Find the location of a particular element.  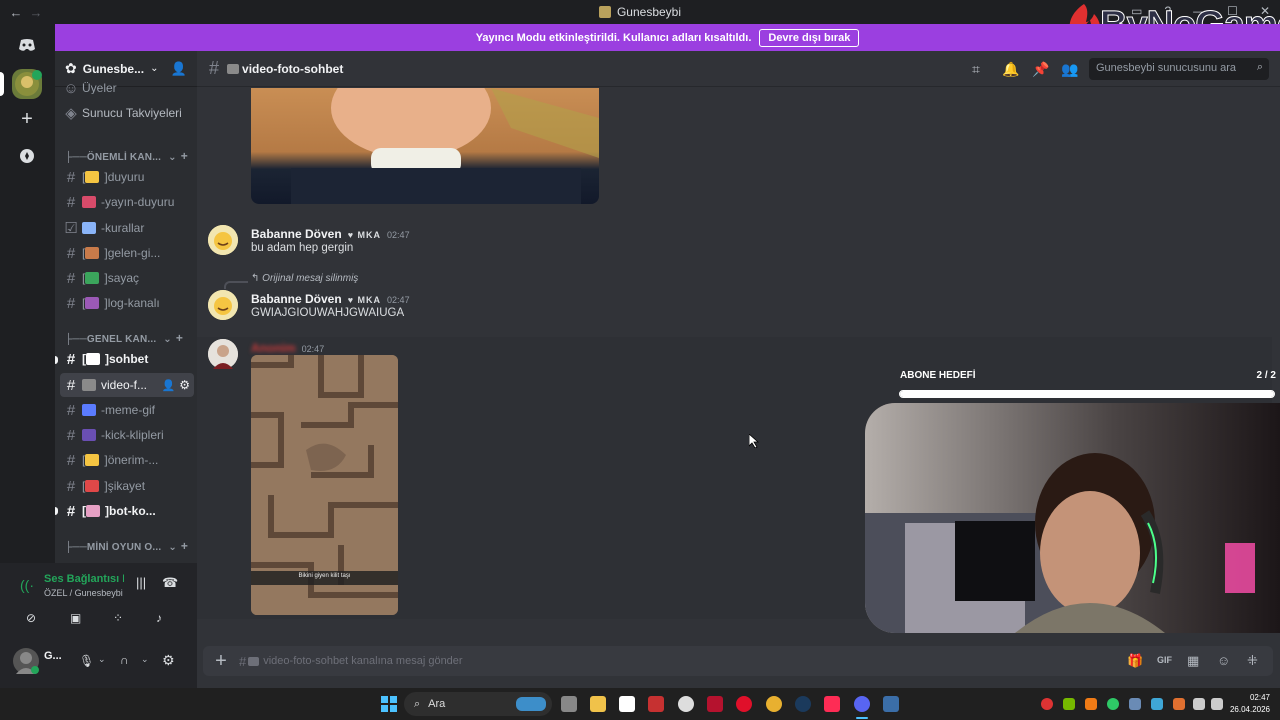

discord-home-icon is located at coordinates (27, 45).